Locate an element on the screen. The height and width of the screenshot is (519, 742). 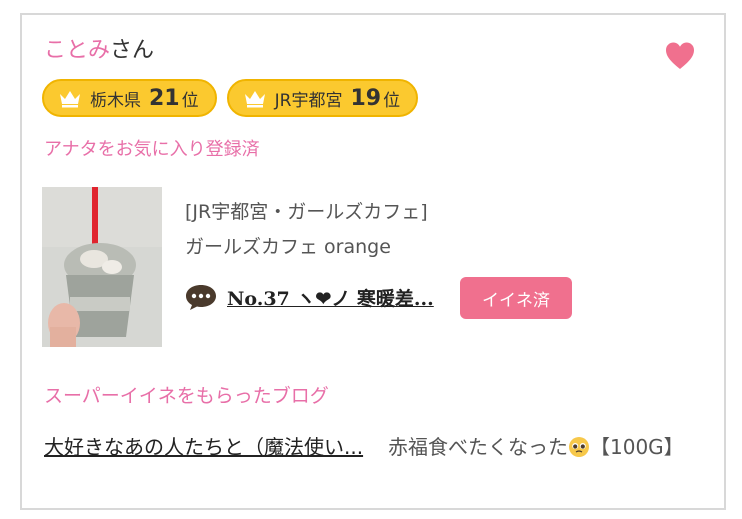
ranking-badge-station: JR宇都宮 19 位 is located at coordinates (322, 98).